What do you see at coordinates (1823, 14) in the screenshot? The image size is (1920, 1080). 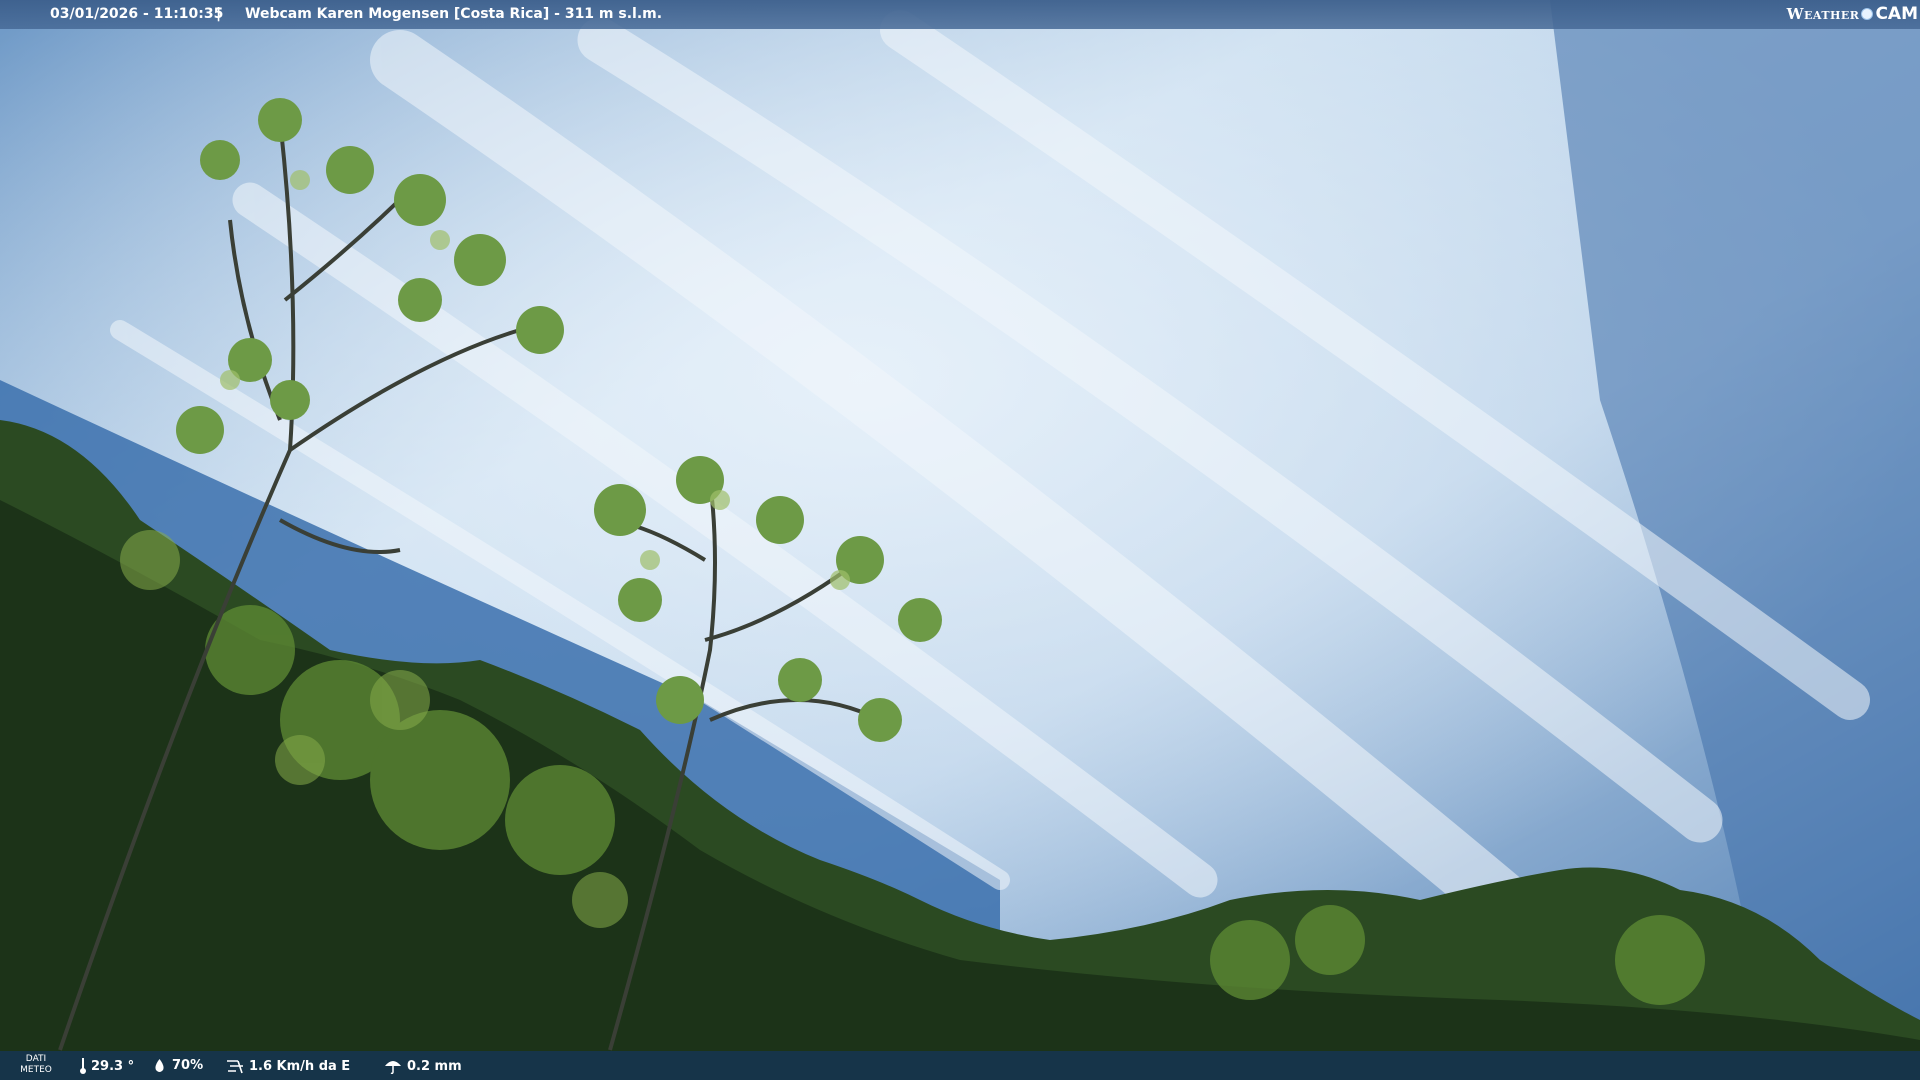 I see `logo-text-weather: Weather` at bounding box center [1823, 14].